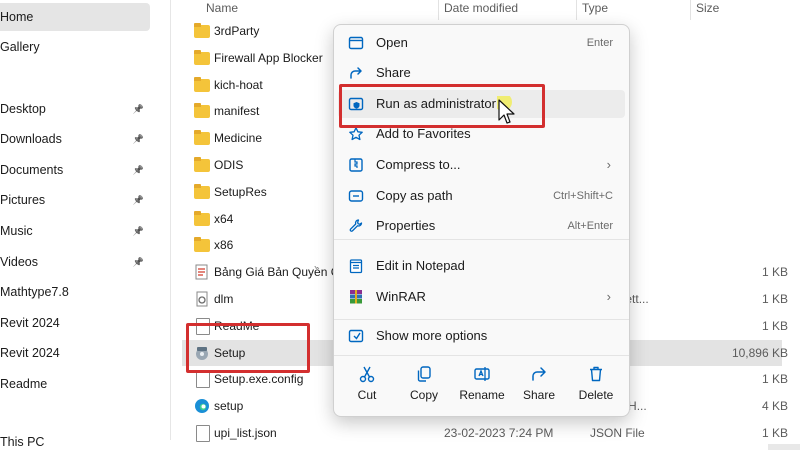 This screenshot has height=456, width=800. Describe the element at coordinates (356, 336) in the screenshot. I see `more-options-icon` at that location.